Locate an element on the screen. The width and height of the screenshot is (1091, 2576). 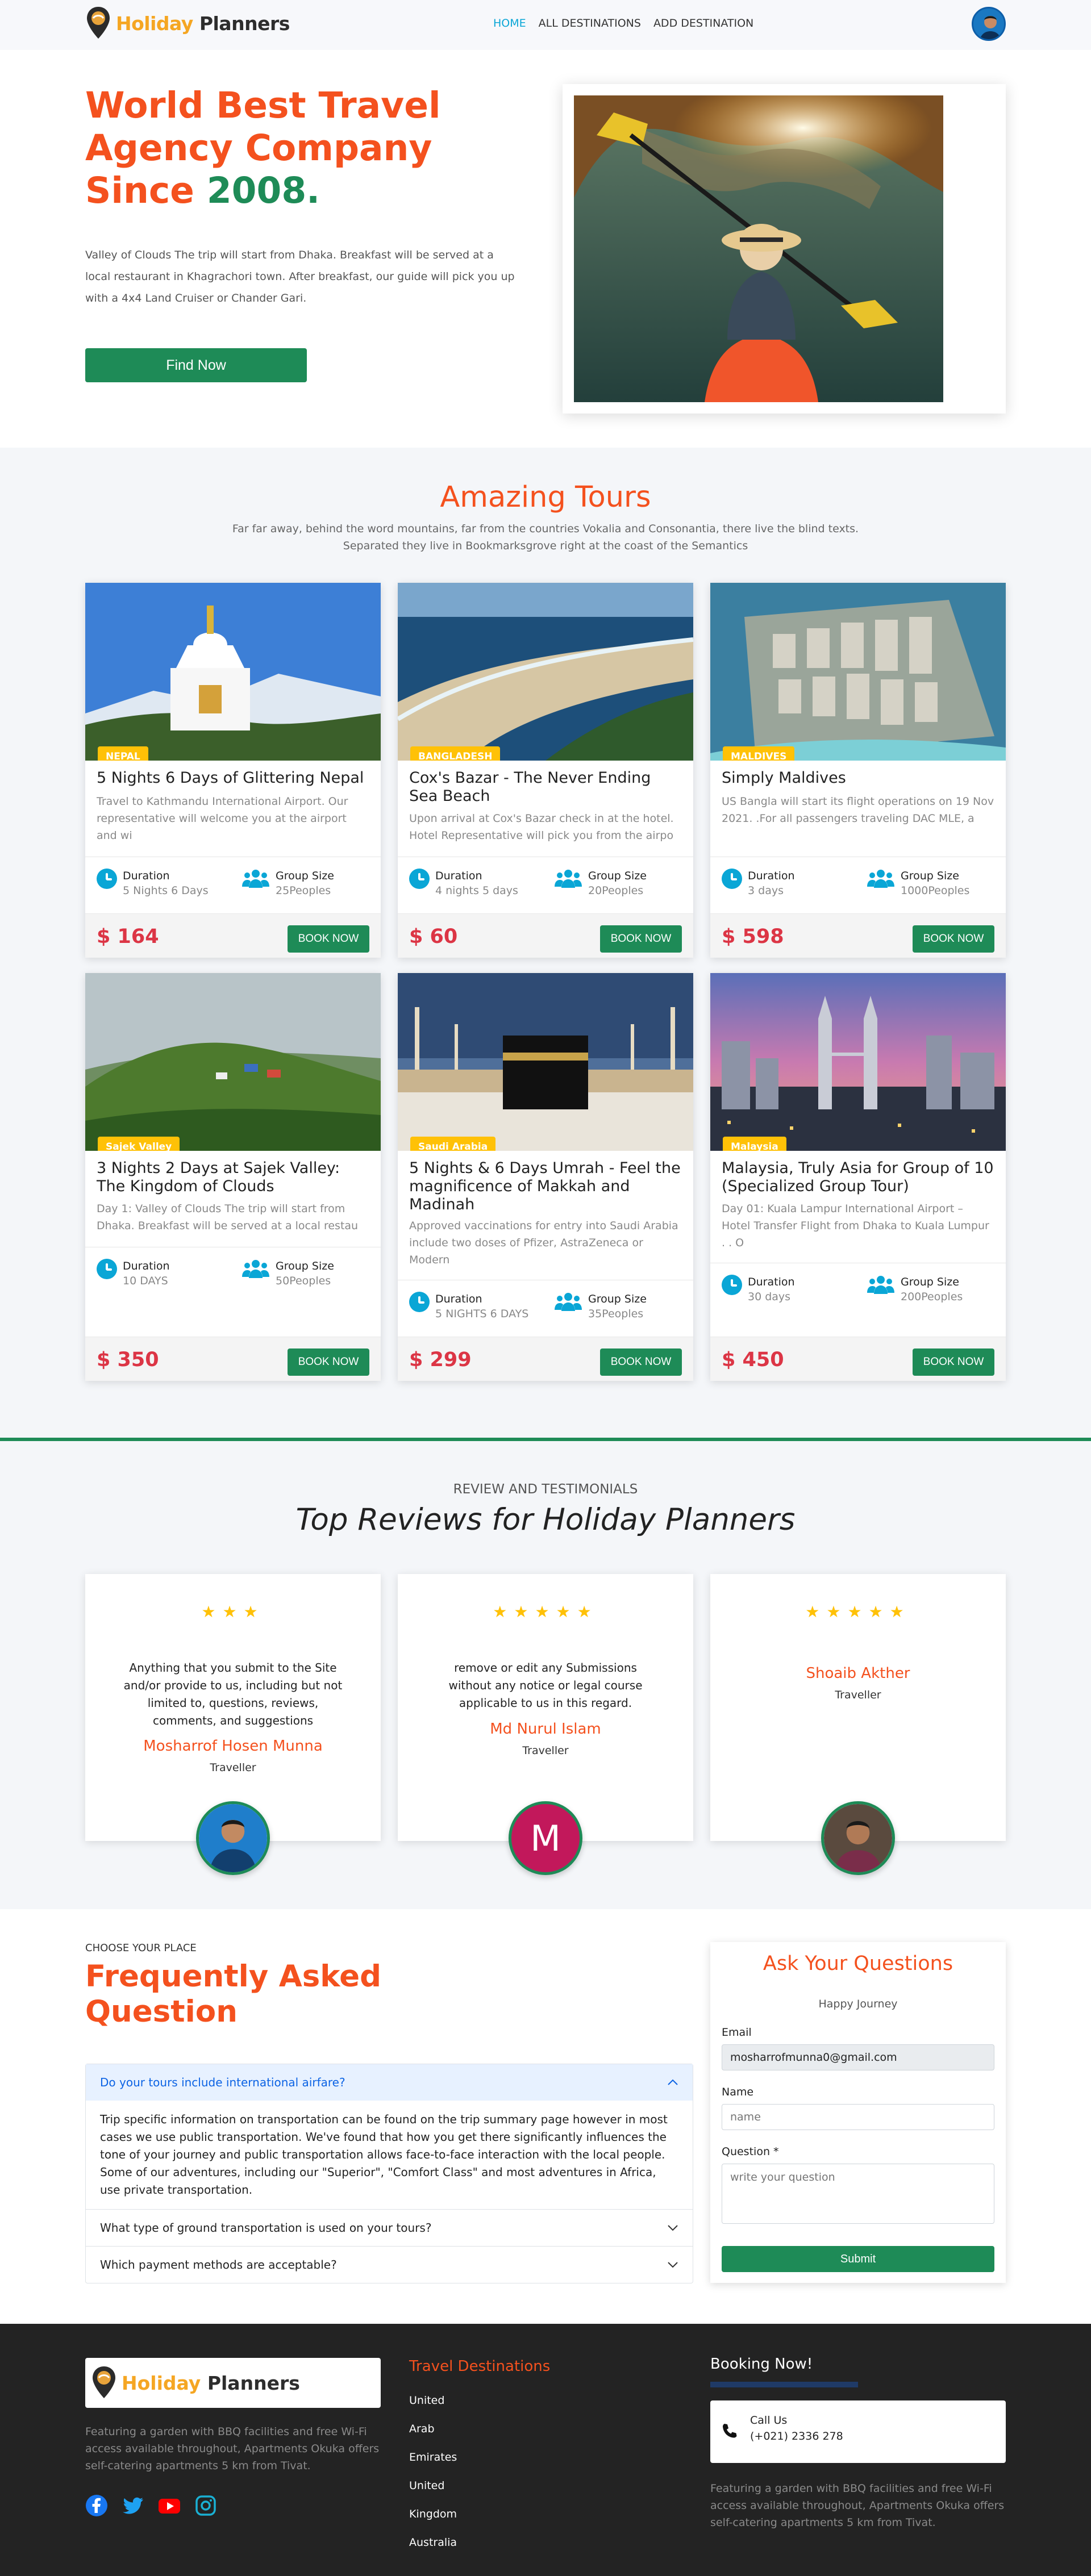
tour-image-maldives: MALDIVES is located at coordinates (858, 672).